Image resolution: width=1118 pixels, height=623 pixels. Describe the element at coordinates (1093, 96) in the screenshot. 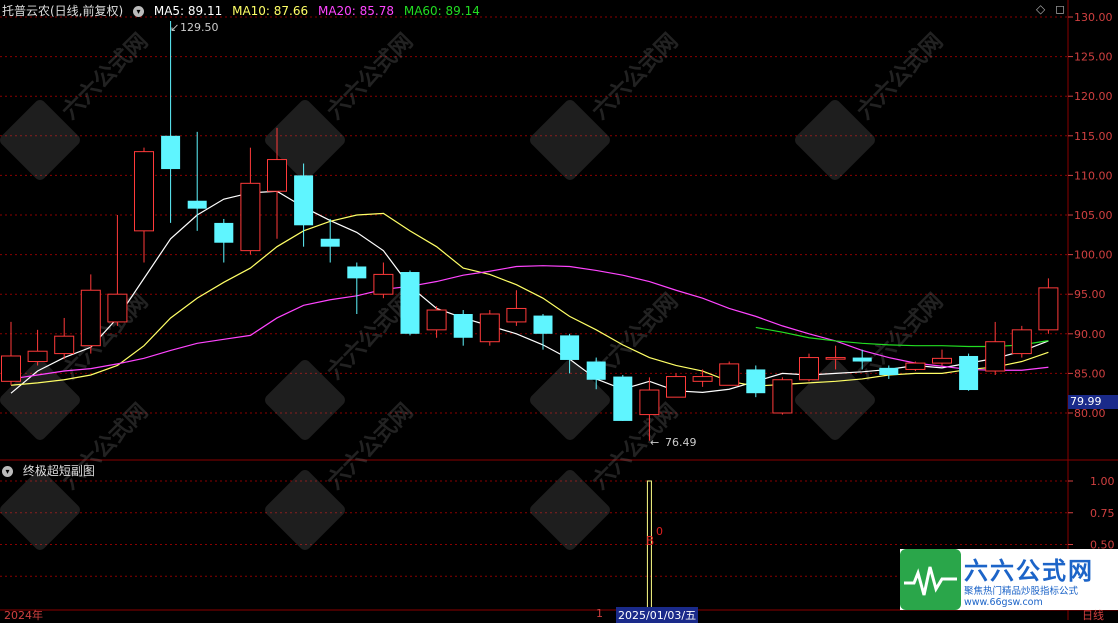

I see `y-tick-label: 120.00` at that location.